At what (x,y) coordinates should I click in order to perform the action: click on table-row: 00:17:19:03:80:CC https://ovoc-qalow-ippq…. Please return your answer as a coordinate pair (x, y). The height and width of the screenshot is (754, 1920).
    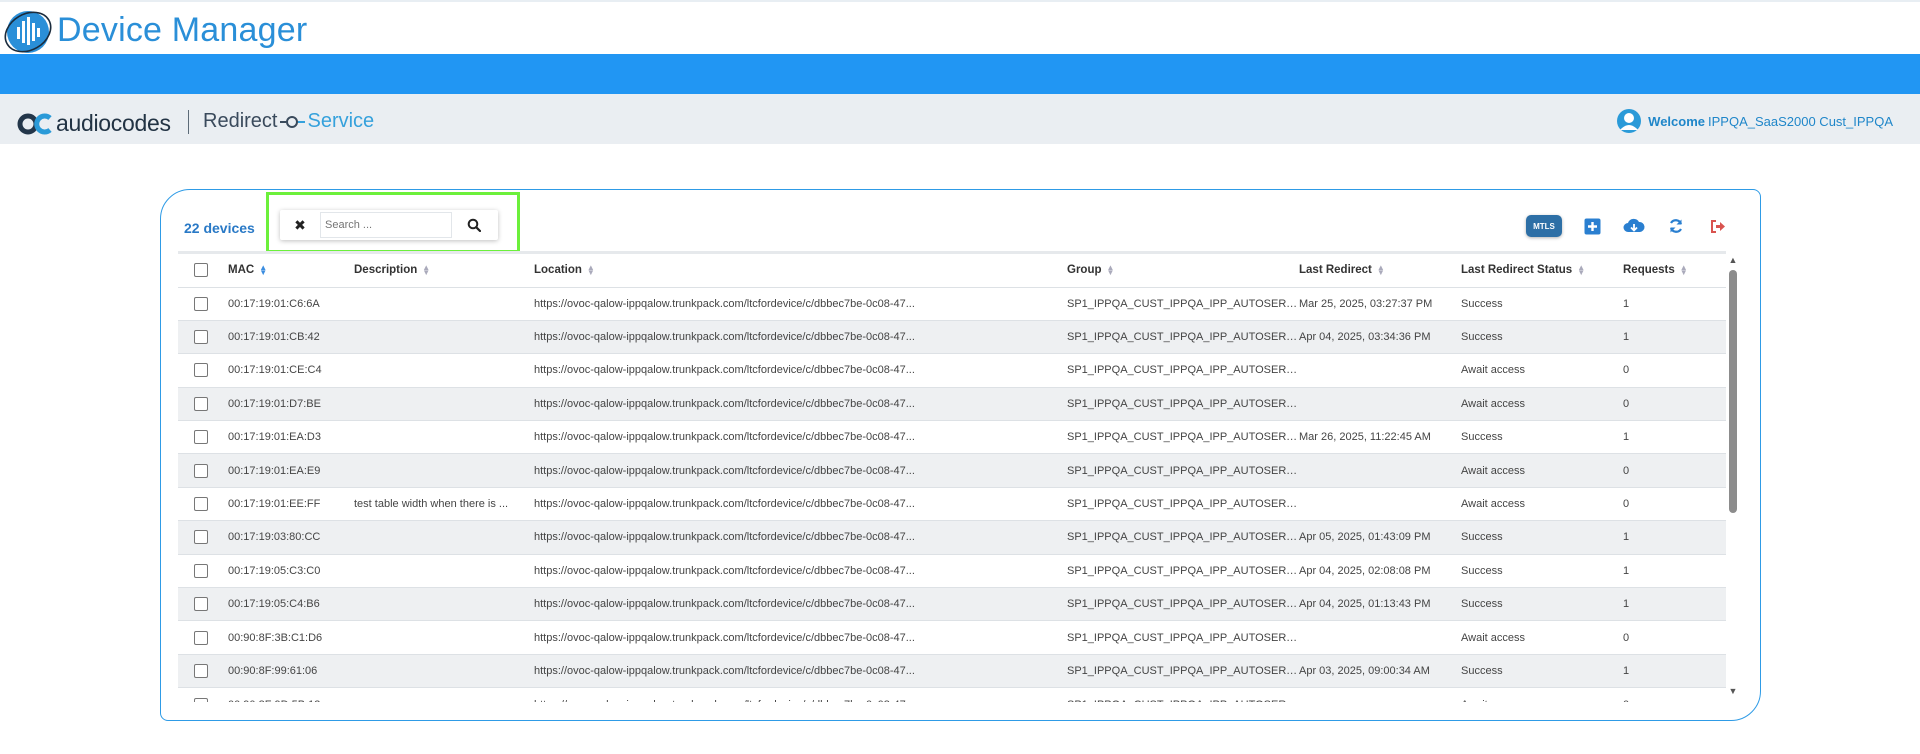
    Looking at the image, I should click on (952, 537).